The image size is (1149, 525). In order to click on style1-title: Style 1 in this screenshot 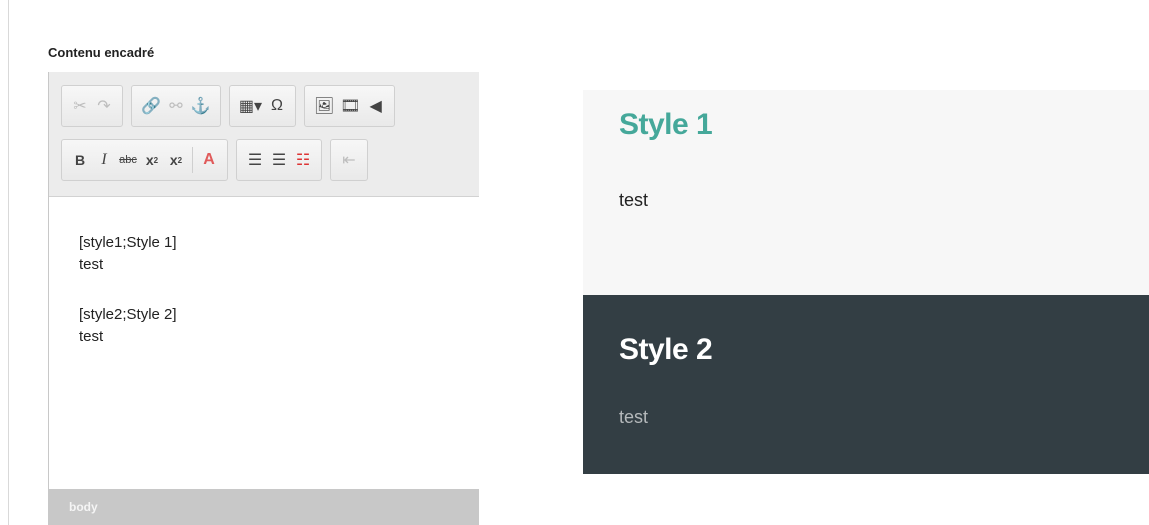, I will do `click(666, 124)`.